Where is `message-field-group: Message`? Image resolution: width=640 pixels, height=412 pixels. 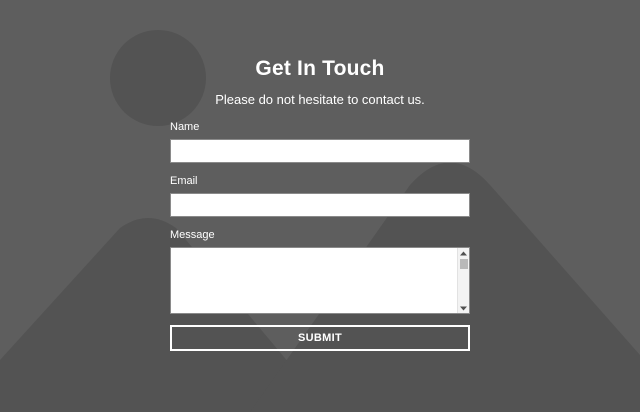
message-field-group: Message is located at coordinates (320, 271).